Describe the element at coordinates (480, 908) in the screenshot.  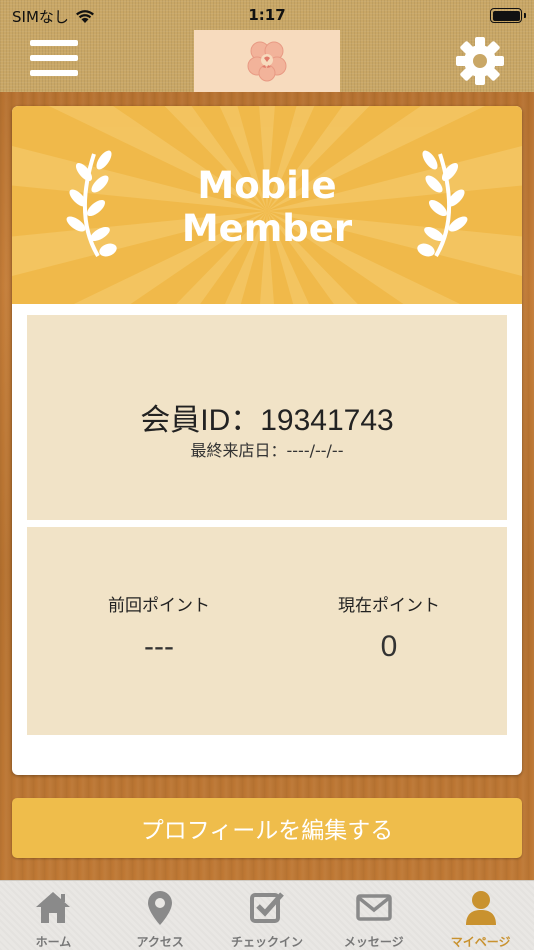
I see `person-icon` at that location.